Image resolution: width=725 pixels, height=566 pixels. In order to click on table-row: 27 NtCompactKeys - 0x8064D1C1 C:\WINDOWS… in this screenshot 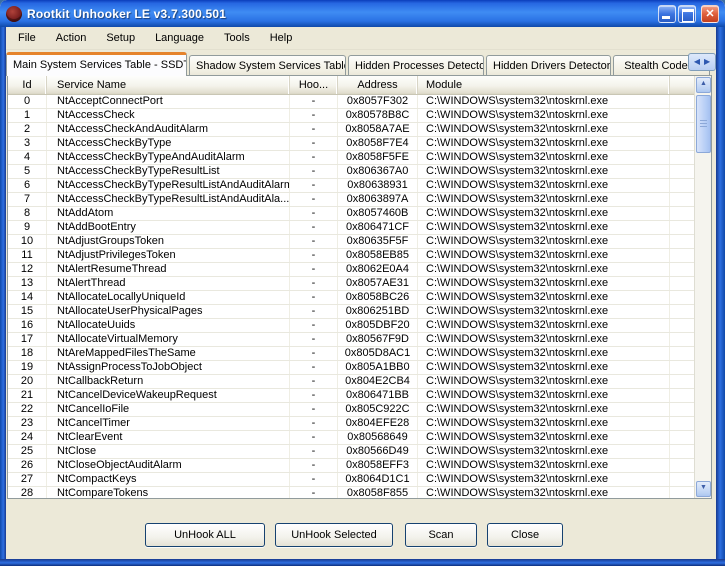, I will do `click(351, 480)`.